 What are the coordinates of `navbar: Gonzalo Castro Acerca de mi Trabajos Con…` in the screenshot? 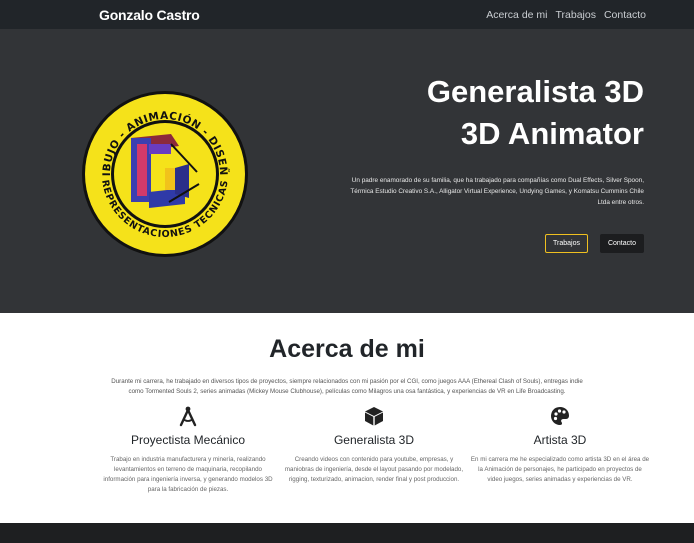 It's located at (347, 14).